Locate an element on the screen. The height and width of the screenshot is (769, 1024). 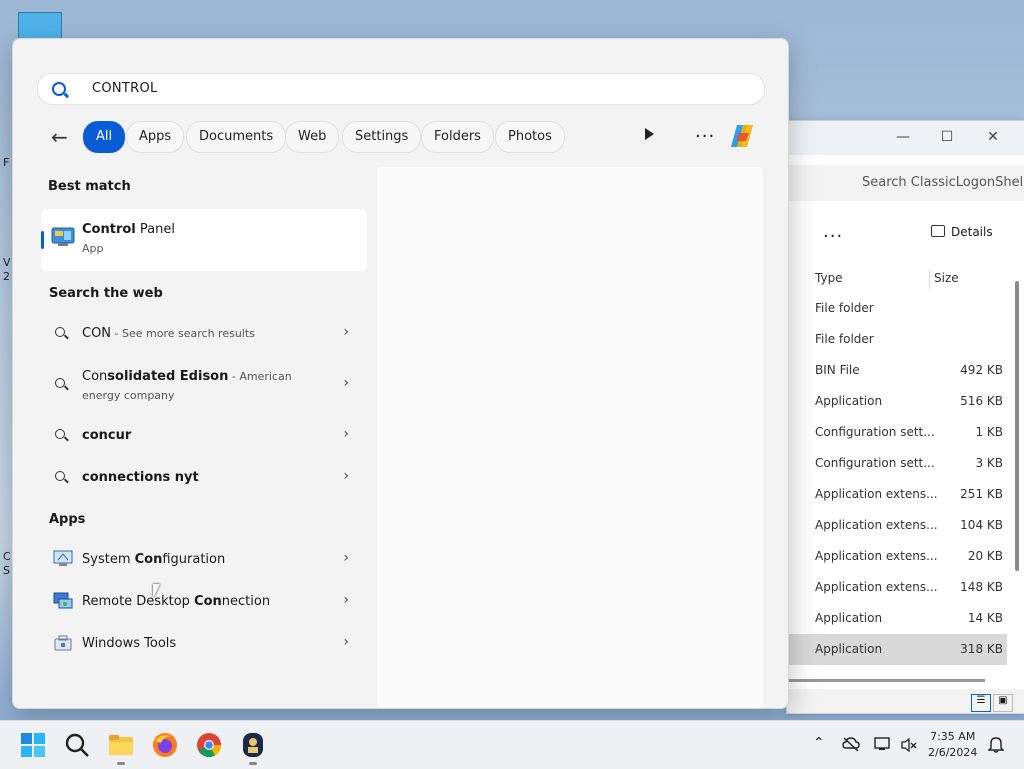
copilot-icon is located at coordinates (742, 136).